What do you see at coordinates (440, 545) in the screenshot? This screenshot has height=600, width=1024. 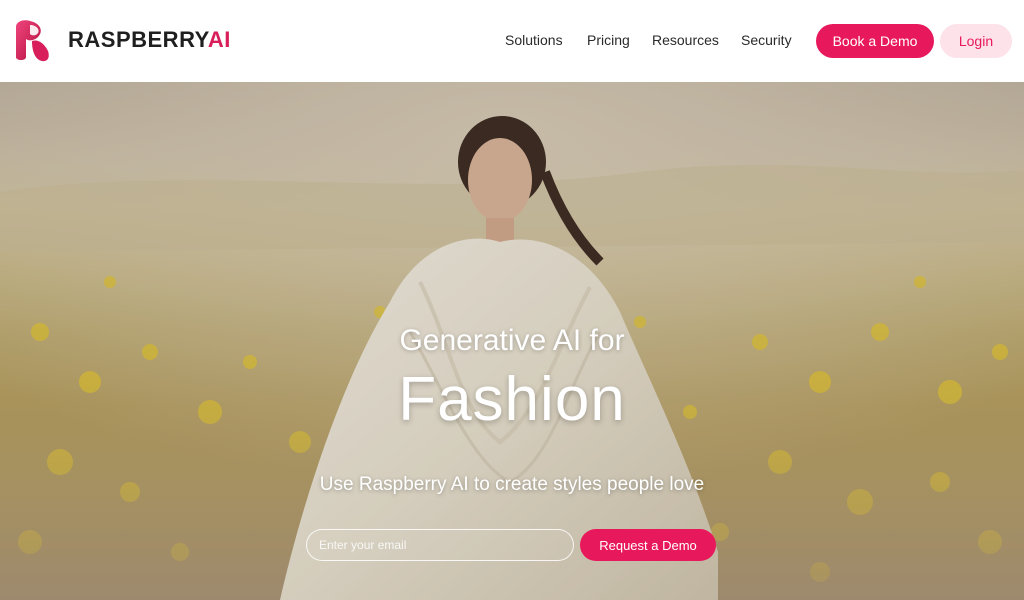 I see `email-field` at bounding box center [440, 545].